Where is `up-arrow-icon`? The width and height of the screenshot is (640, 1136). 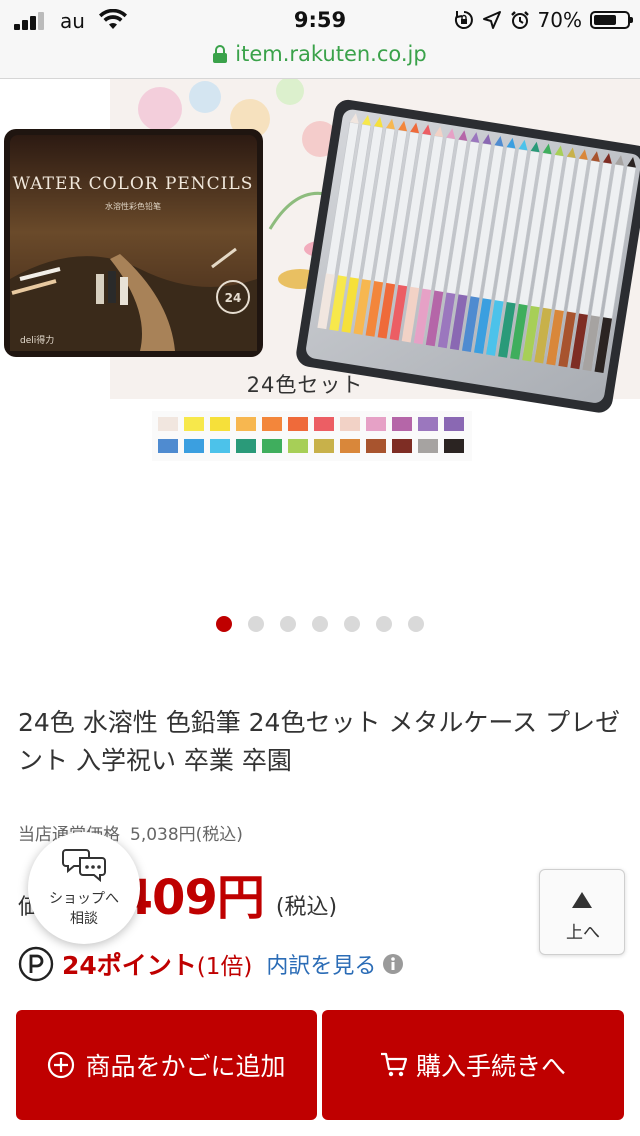
up-arrow-icon is located at coordinates (582, 900).